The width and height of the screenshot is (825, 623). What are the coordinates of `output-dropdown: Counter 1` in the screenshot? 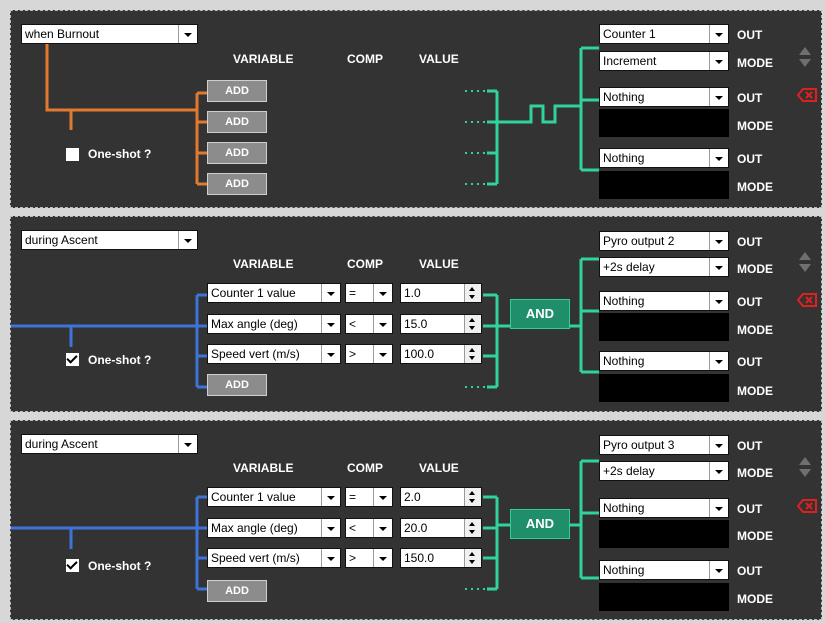 It's located at (664, 34).